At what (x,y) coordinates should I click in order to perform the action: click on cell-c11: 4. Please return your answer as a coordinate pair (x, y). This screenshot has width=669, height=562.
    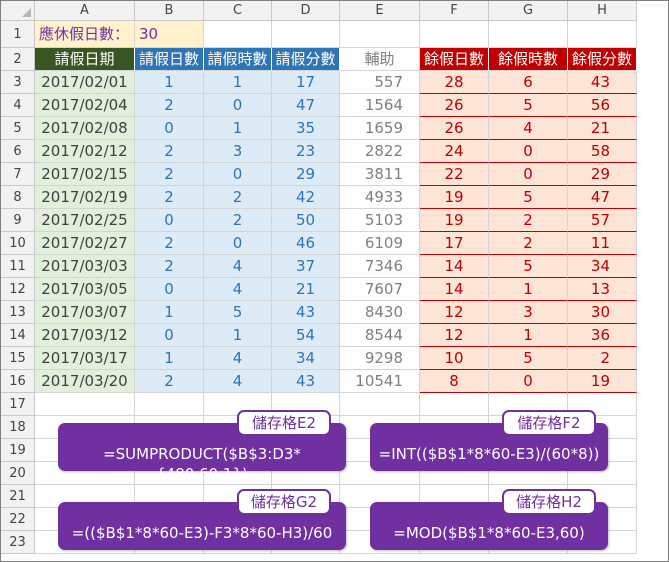
    Looking at the image, I should click on (238, 266).